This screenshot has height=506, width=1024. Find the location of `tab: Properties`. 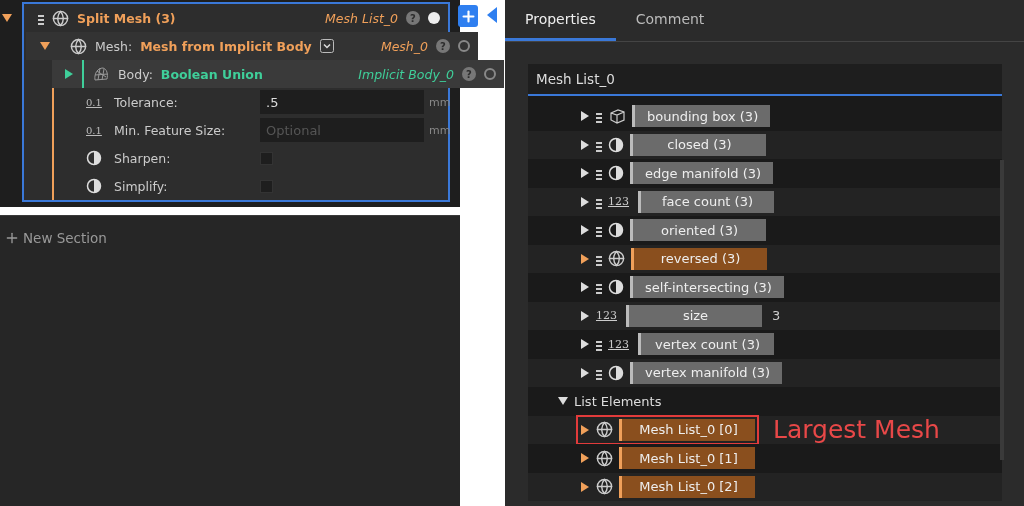

tab: Properties is located at coordinates (560, 20).